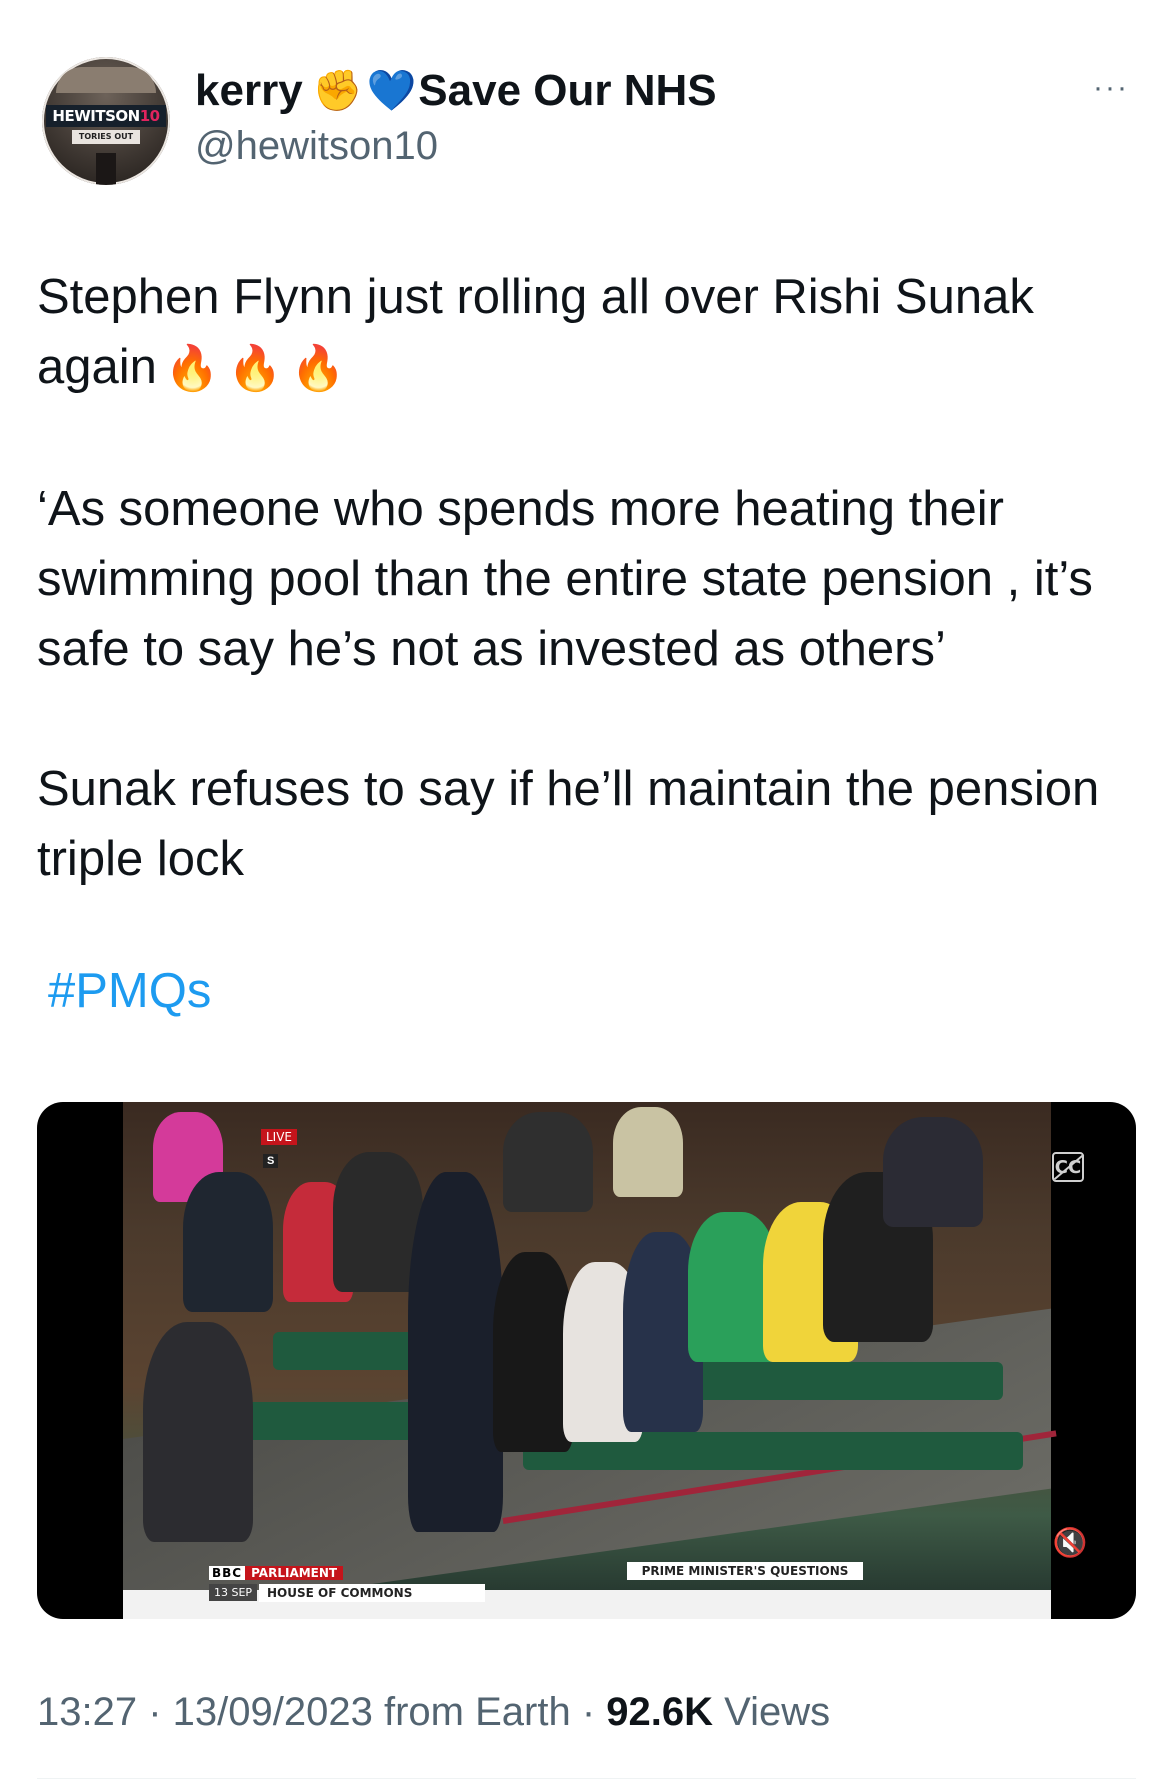  Describe the element at coordinates (586, 1778) in the screenshot. I see `divider` at that location.